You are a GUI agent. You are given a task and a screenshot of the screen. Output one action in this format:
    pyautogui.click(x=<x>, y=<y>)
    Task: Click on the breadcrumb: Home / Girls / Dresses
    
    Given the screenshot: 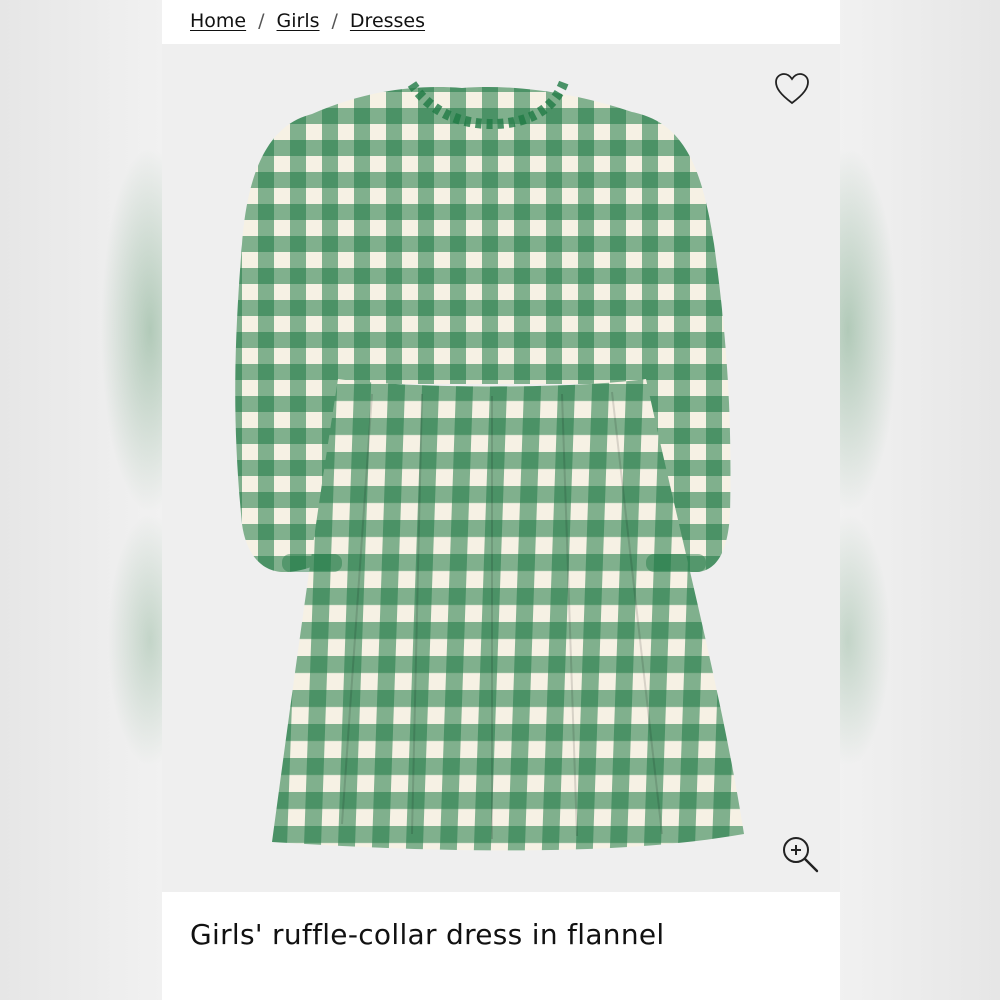 What is the action you would take?
    pyautogui.click(x=307, y=21)
    